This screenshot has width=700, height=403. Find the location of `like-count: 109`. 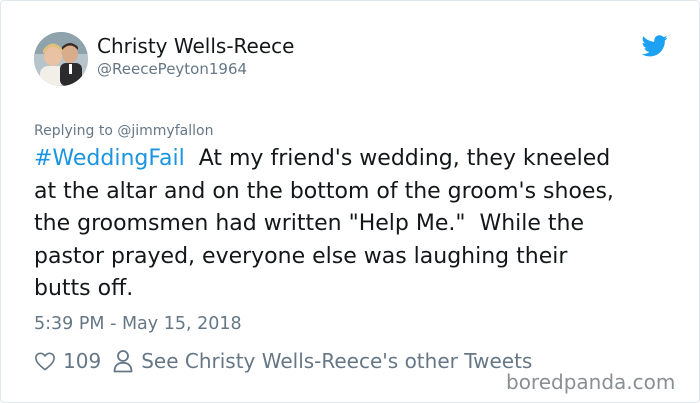

like-count: 109 is located at coordinates (82, 361).